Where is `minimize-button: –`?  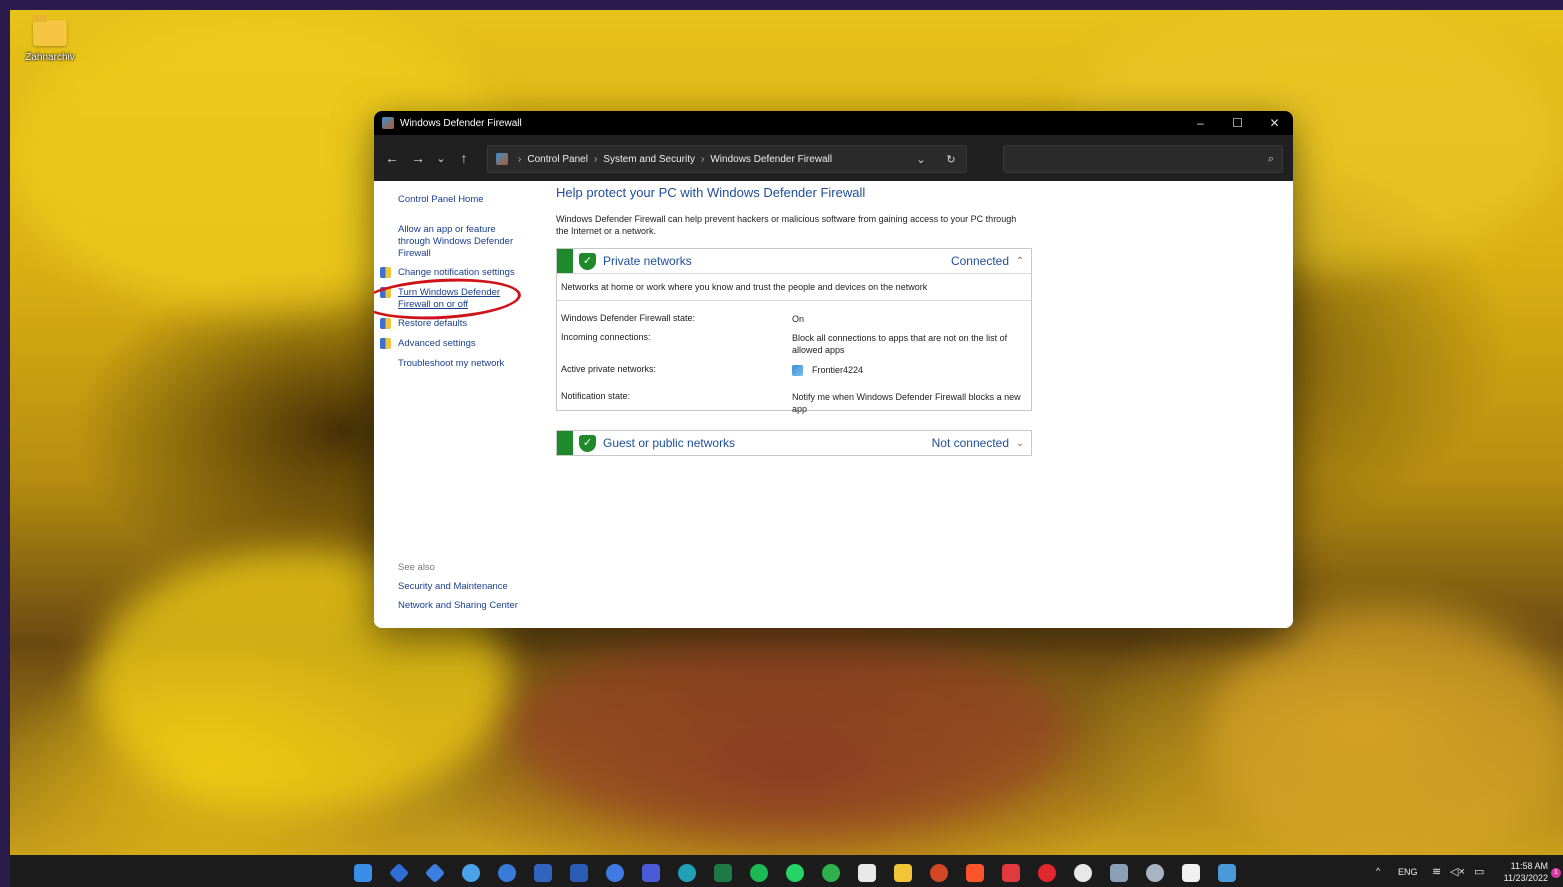 minimize-button: – is located at coordinates (1200, 123).